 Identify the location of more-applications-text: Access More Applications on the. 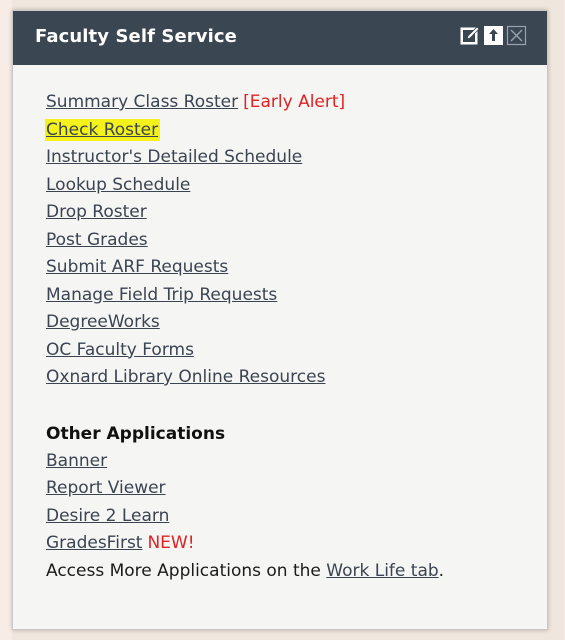
(186, 570).